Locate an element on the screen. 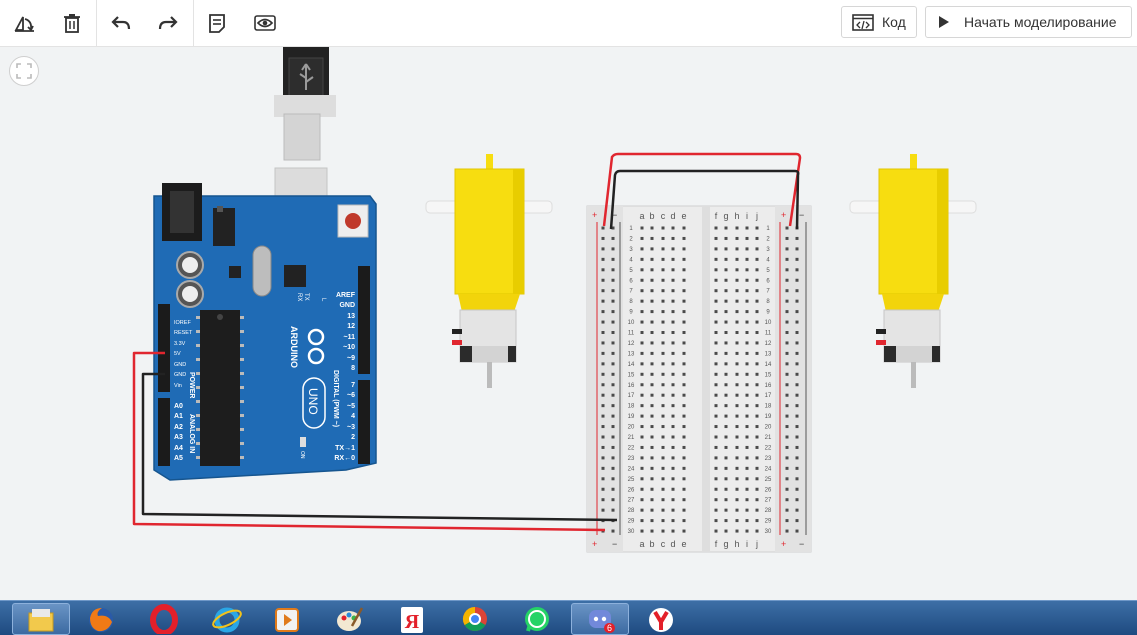  taskbar-internet-explorer is located at coordinates (227, 619).